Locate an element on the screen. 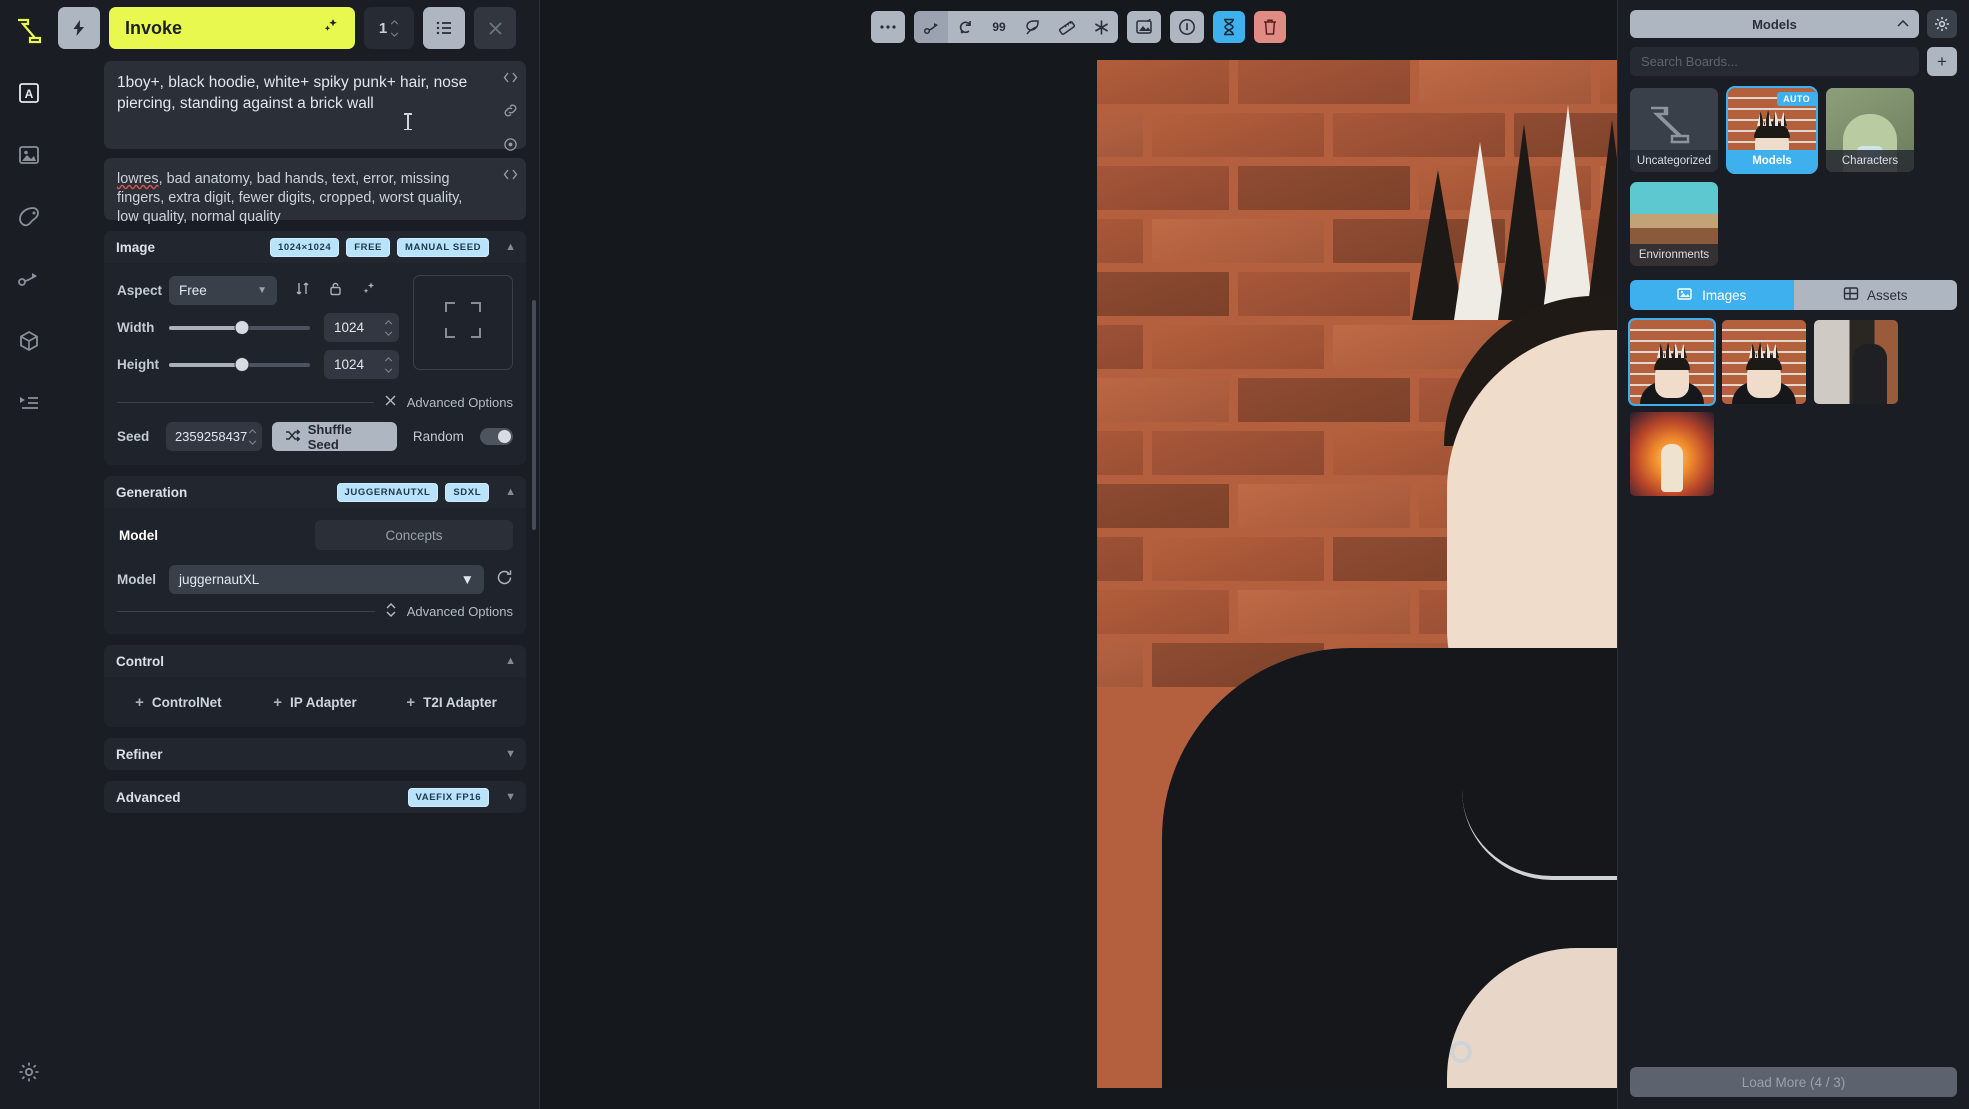 The width and height of the screenshot is (1969, 1109). board-uncategorized: Uncategorized is located at coordinates (1674, 130).